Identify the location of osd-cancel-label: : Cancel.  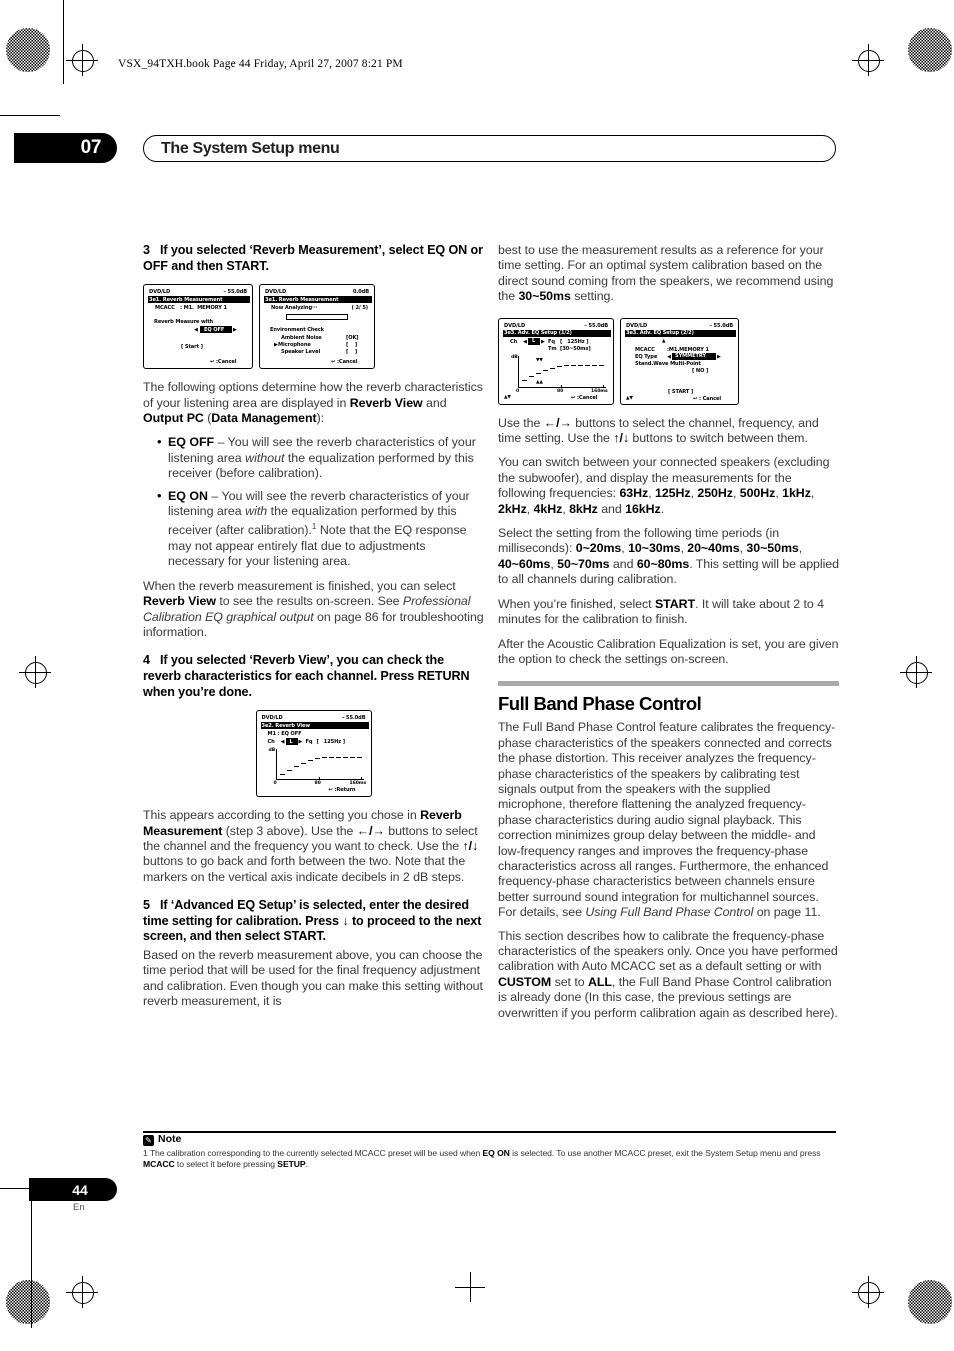
(710, 398).